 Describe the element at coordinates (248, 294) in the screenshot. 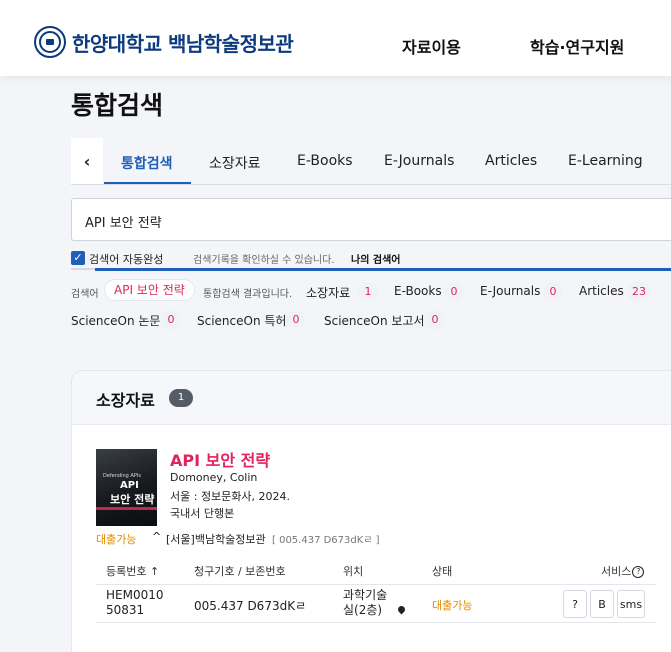

I see `summary-suffix: 통합검색 결과입니다.` at that location.